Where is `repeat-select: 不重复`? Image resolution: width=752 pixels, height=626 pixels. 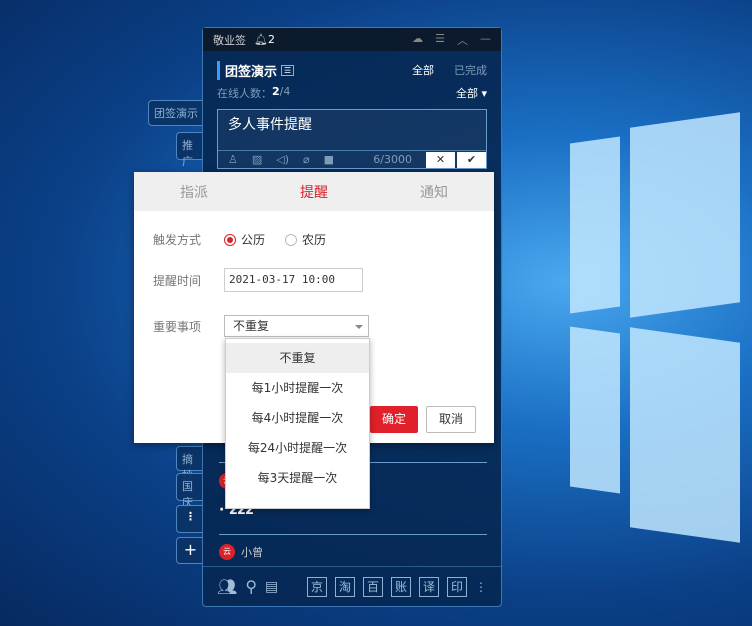 repeat-select: 不重复 is located at coordinates (296, 326).